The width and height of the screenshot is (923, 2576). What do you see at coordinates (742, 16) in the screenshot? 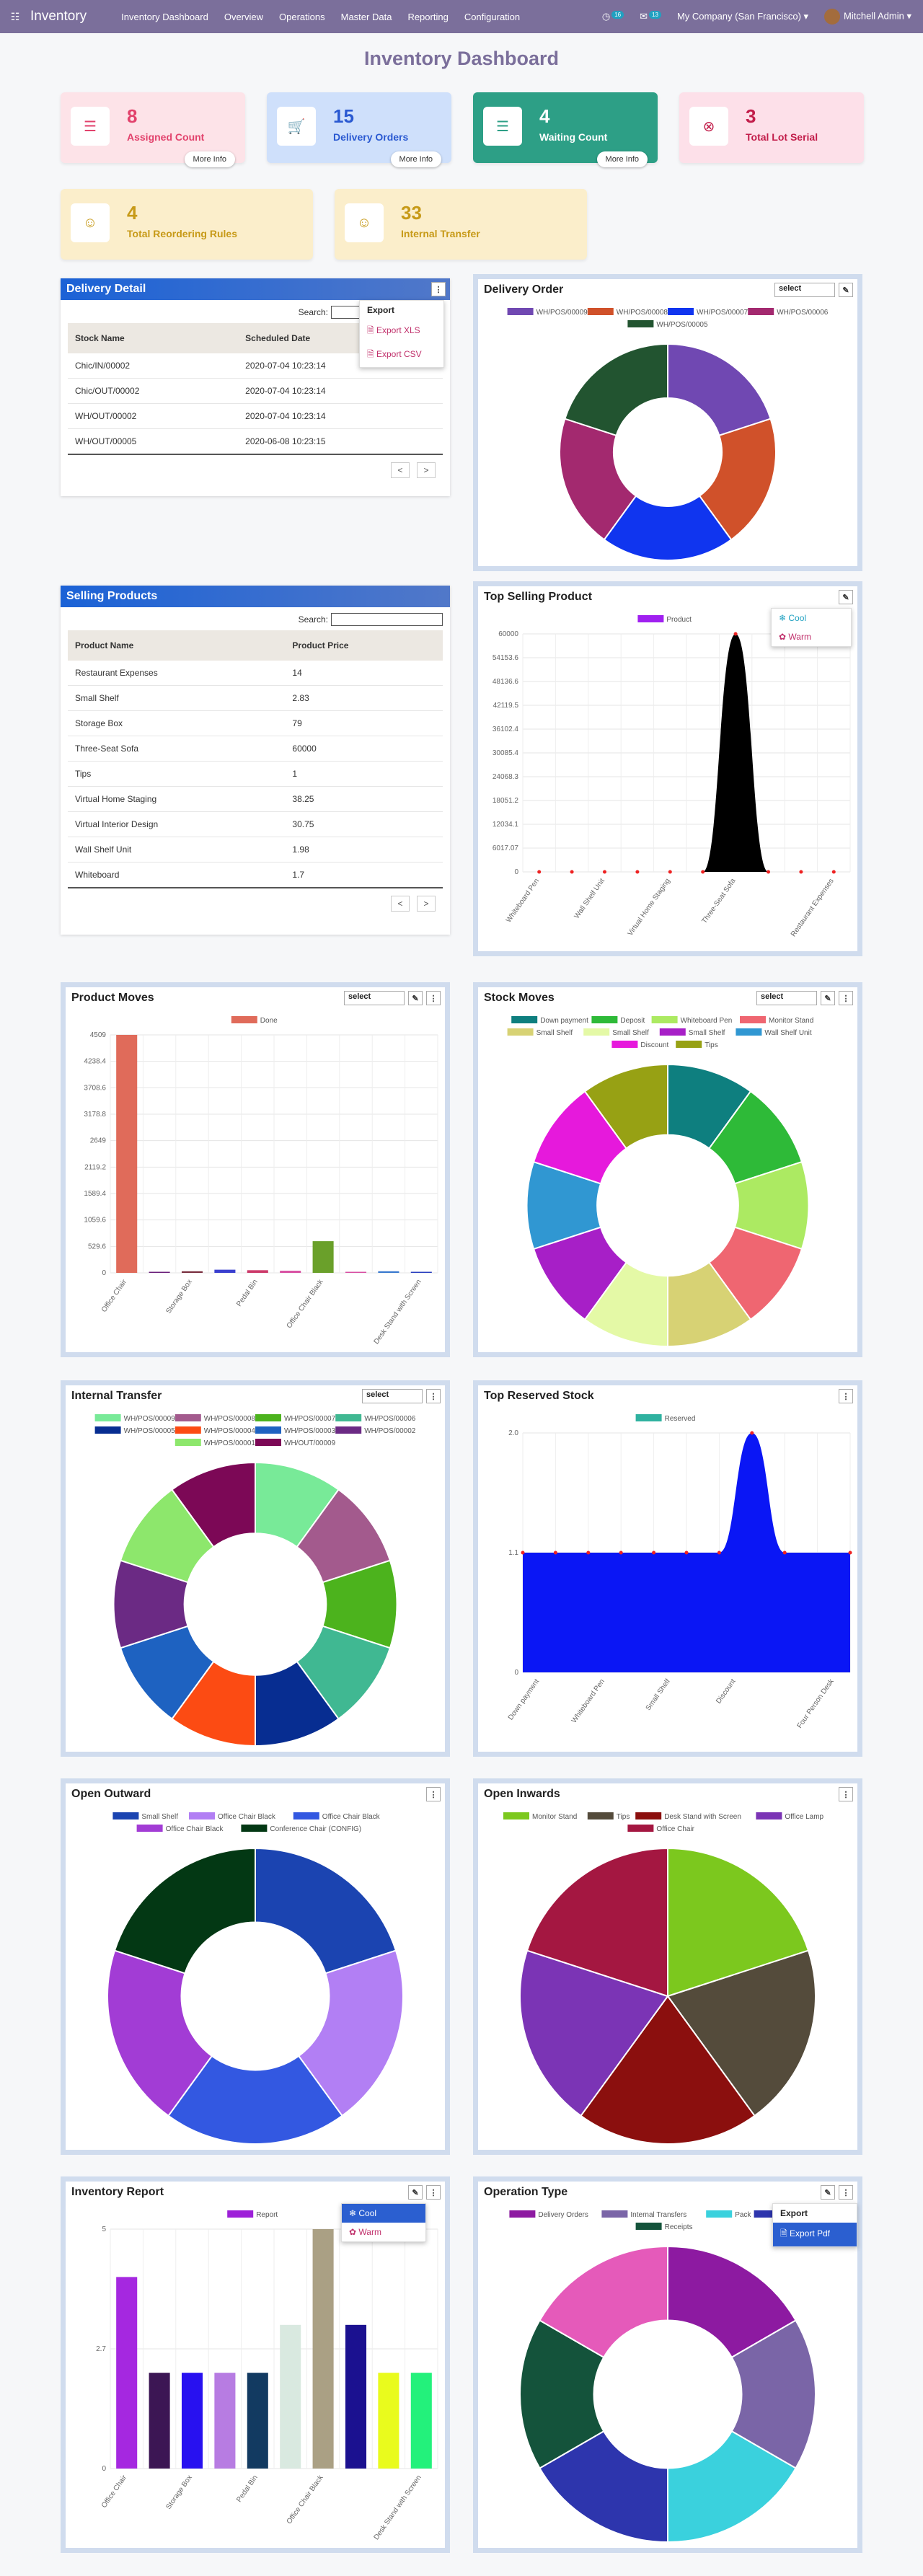
I see `company-switcher: My Company (San Francisco) ▾` at bounding box center [742, 16].